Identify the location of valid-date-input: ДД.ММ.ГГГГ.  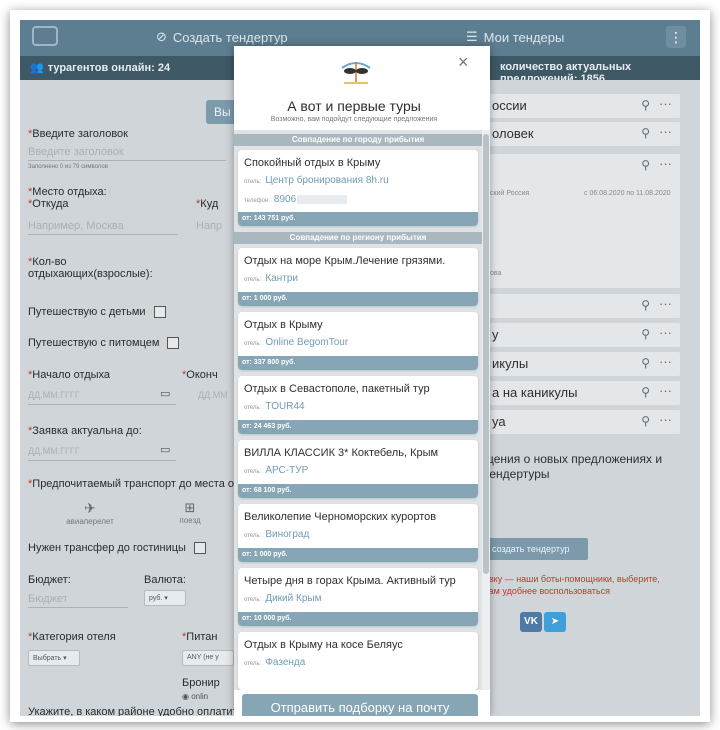
(54, 451).